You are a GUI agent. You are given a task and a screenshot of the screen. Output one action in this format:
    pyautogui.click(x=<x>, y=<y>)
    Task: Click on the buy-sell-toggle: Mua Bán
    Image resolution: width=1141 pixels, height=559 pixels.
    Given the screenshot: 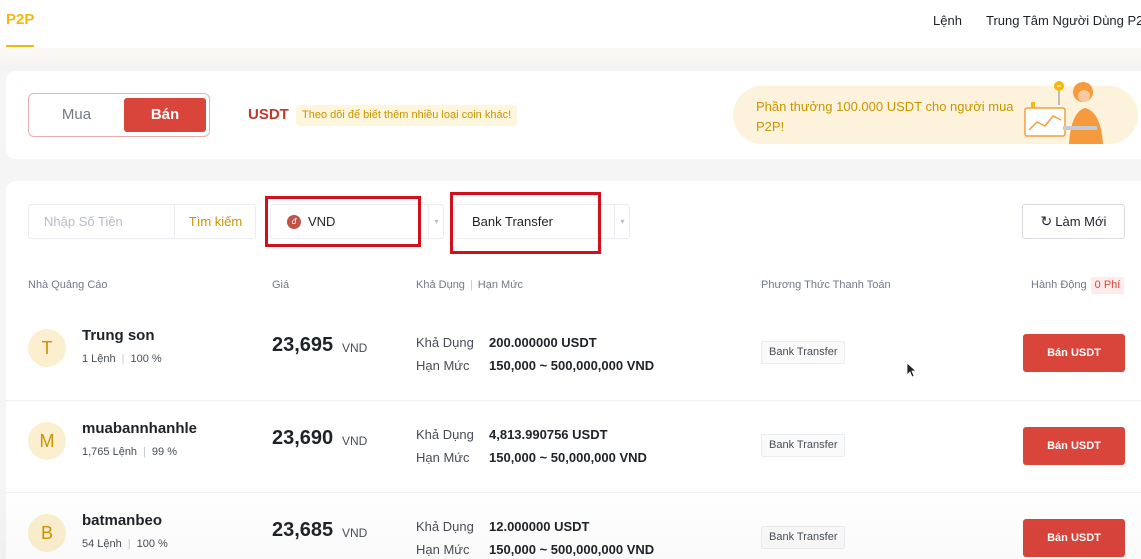 What is the action you would take?
    pyautogui.click(x=119, y=115)
    